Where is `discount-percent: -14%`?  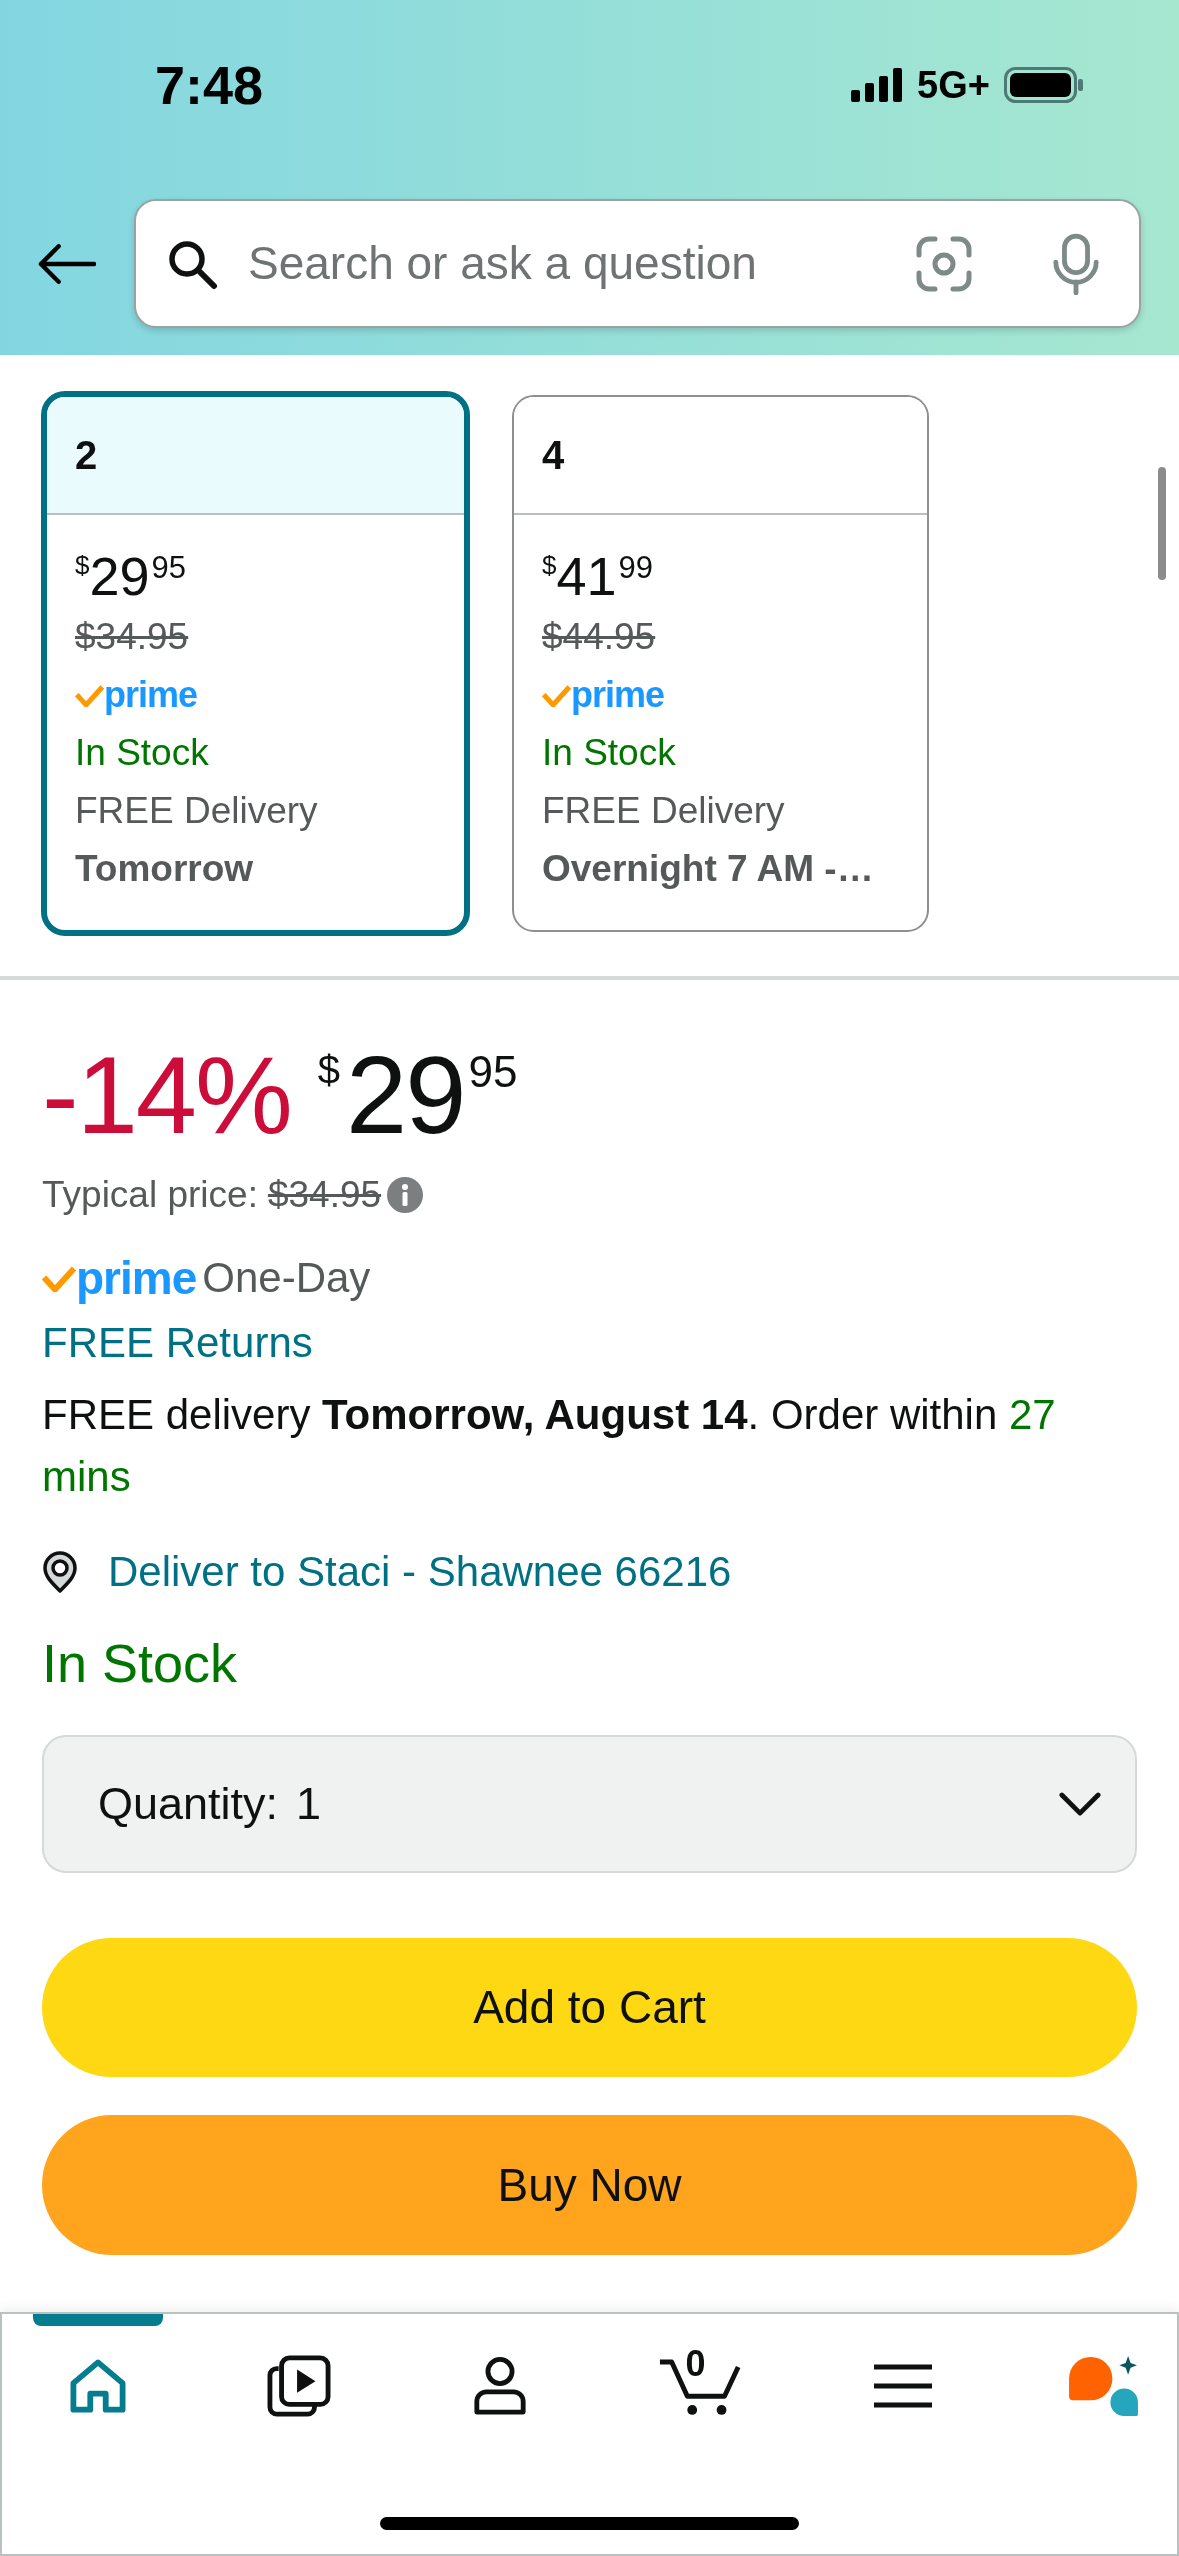 discount-percent: -14% is located at coordinates (166, 1095).